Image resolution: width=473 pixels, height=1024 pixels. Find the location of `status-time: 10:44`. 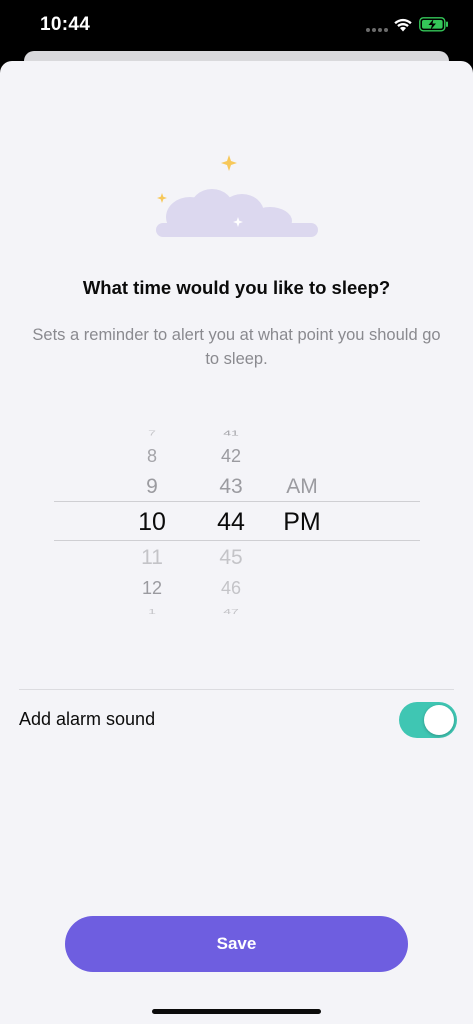

status-time: 10:44 is located at coordinates (65, 24).